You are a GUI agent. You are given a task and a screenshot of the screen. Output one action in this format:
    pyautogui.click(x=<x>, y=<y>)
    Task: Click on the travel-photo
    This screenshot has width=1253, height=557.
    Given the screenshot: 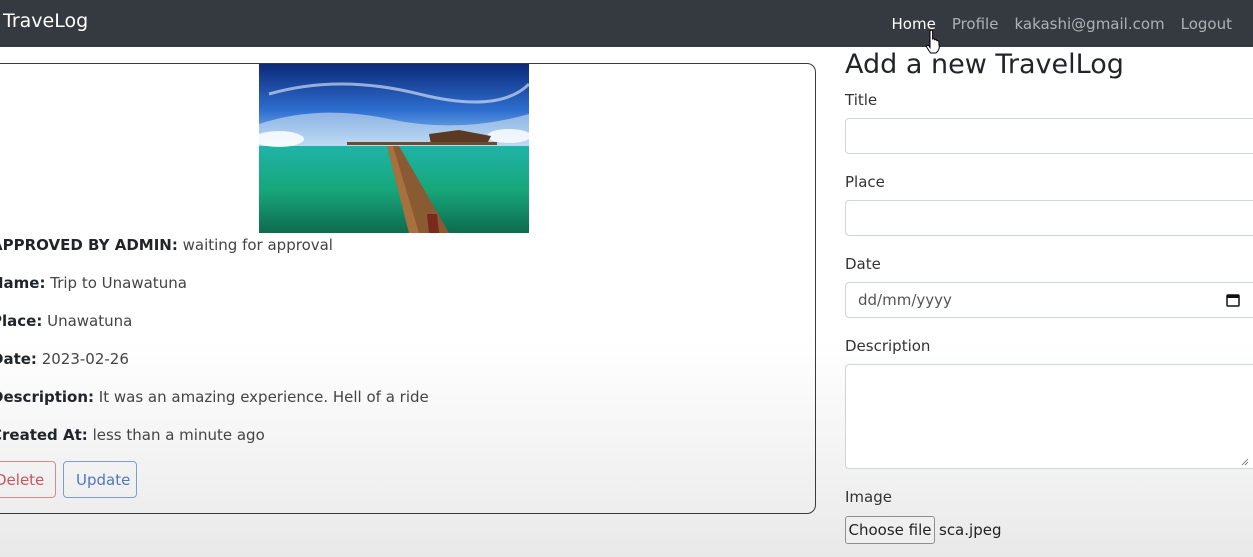 What is the action you would take?
    pyautogui.click(x=394, y=148)
    